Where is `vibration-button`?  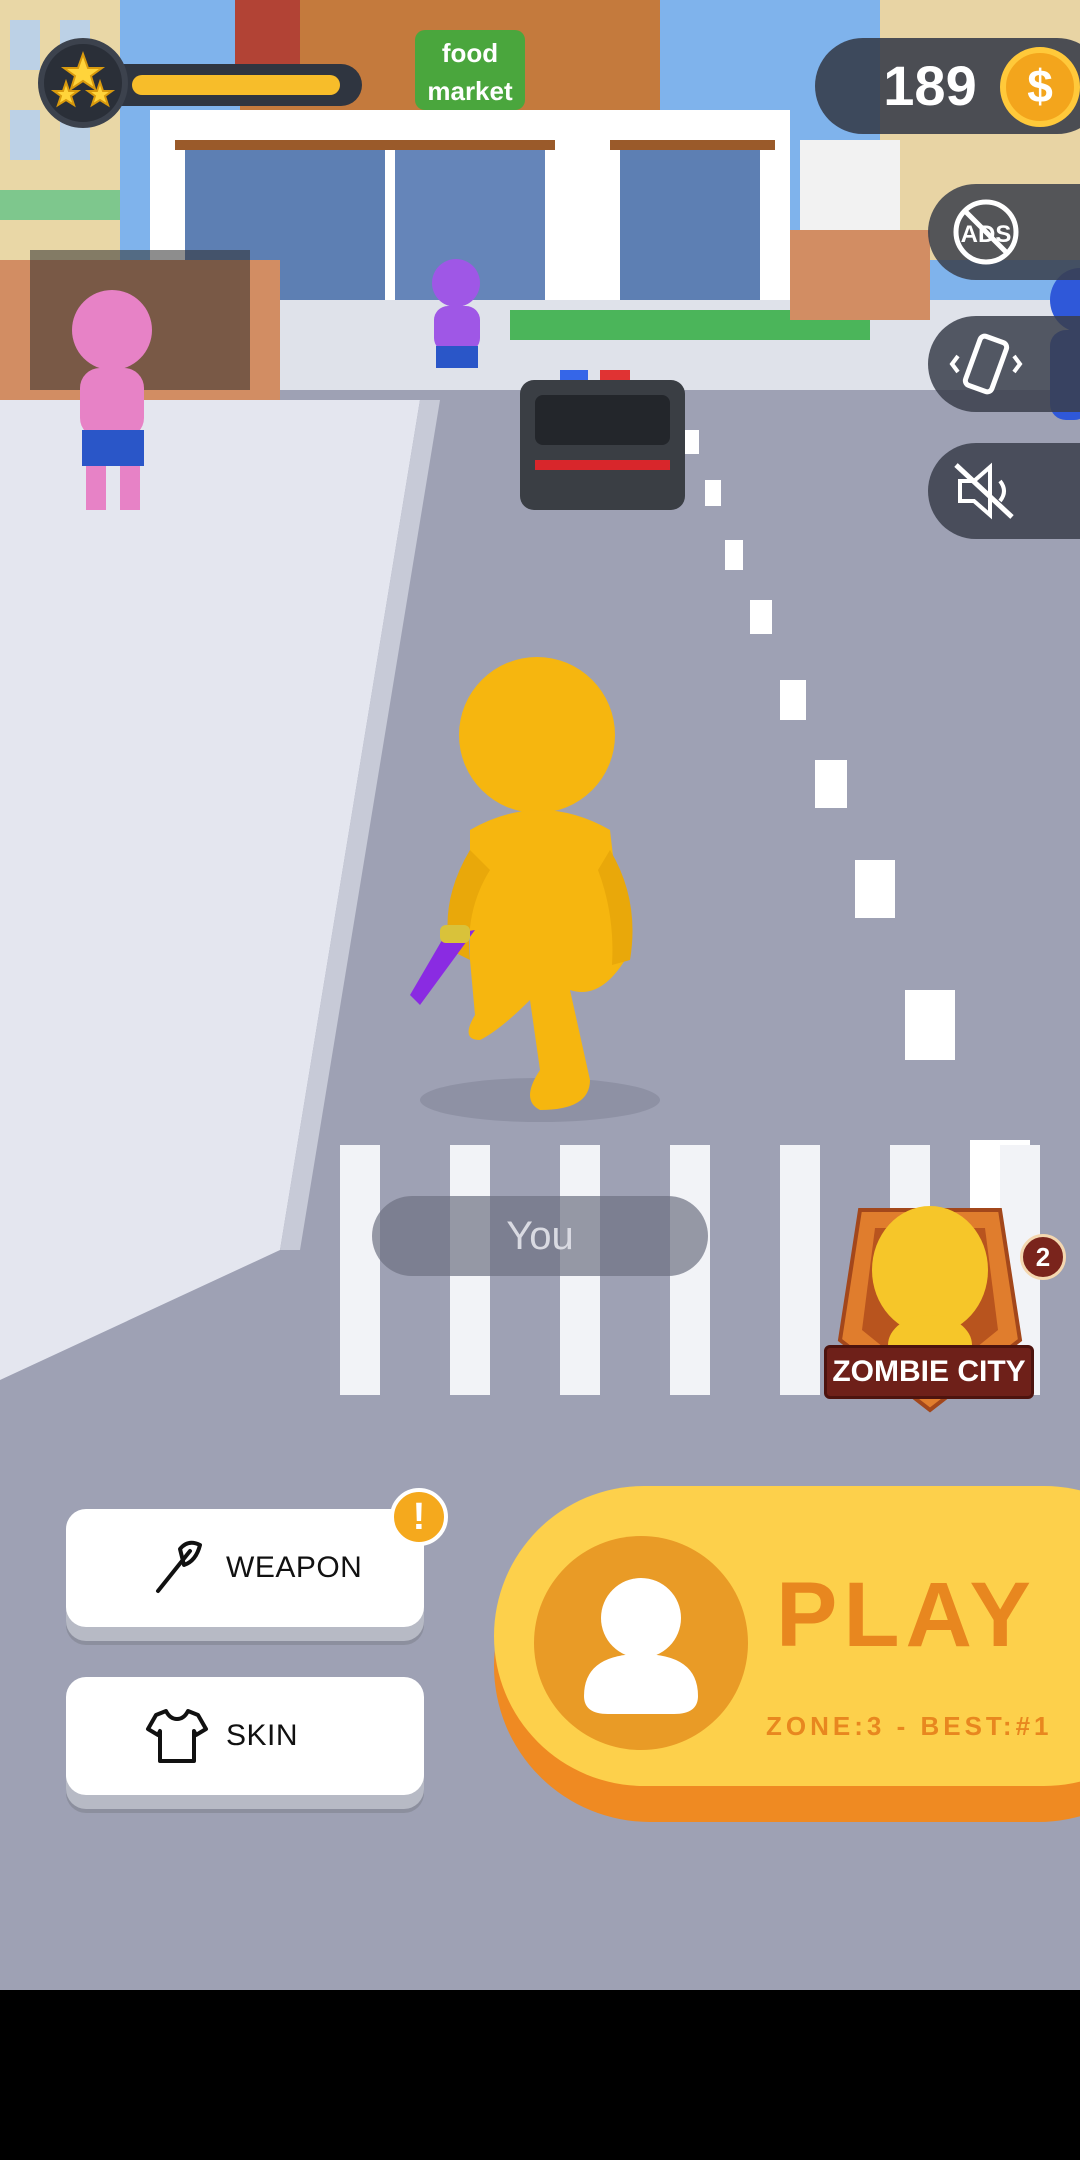
vibration-button is located at coordinates (1004, 364).